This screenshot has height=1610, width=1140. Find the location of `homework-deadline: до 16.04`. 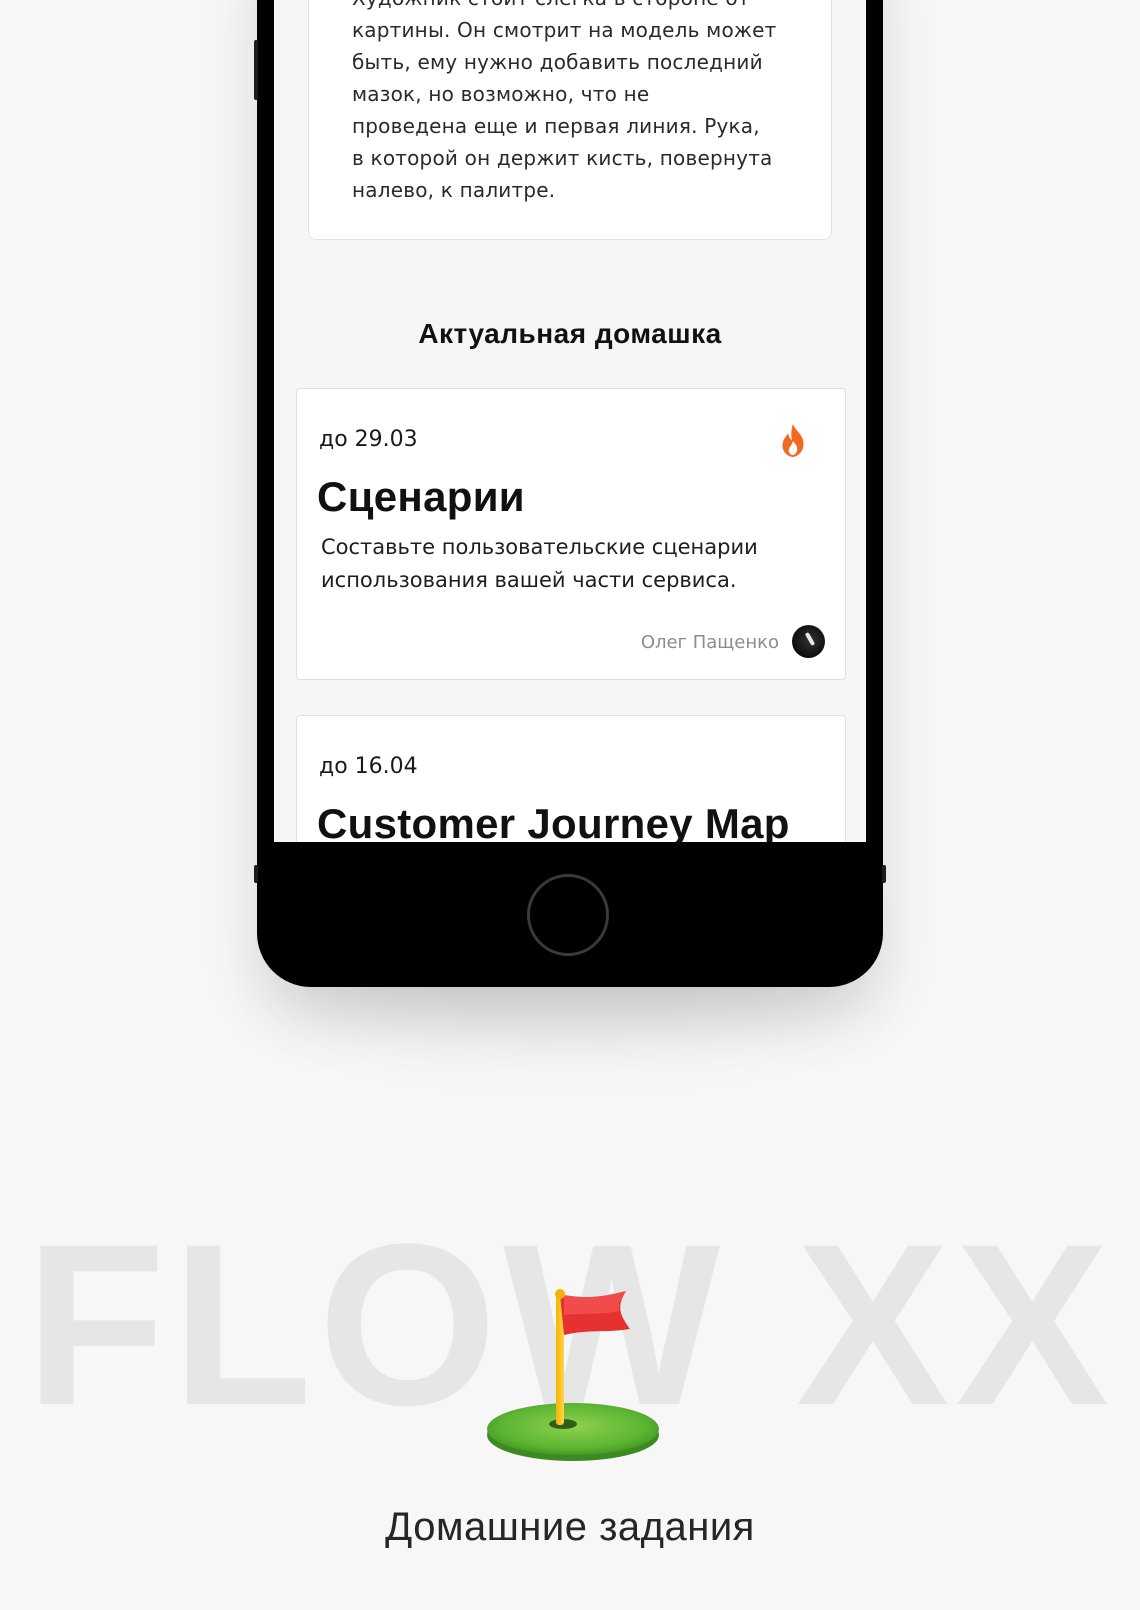

homework-deadline: до 16.04 is located at coordinates (368, 766).